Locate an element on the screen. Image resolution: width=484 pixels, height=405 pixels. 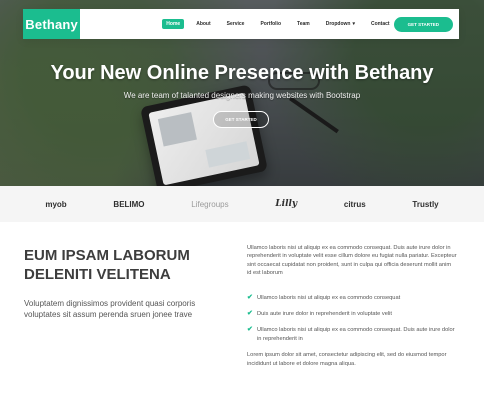
chevron-down-icon: ▾ is located at coordinates (353, 24).